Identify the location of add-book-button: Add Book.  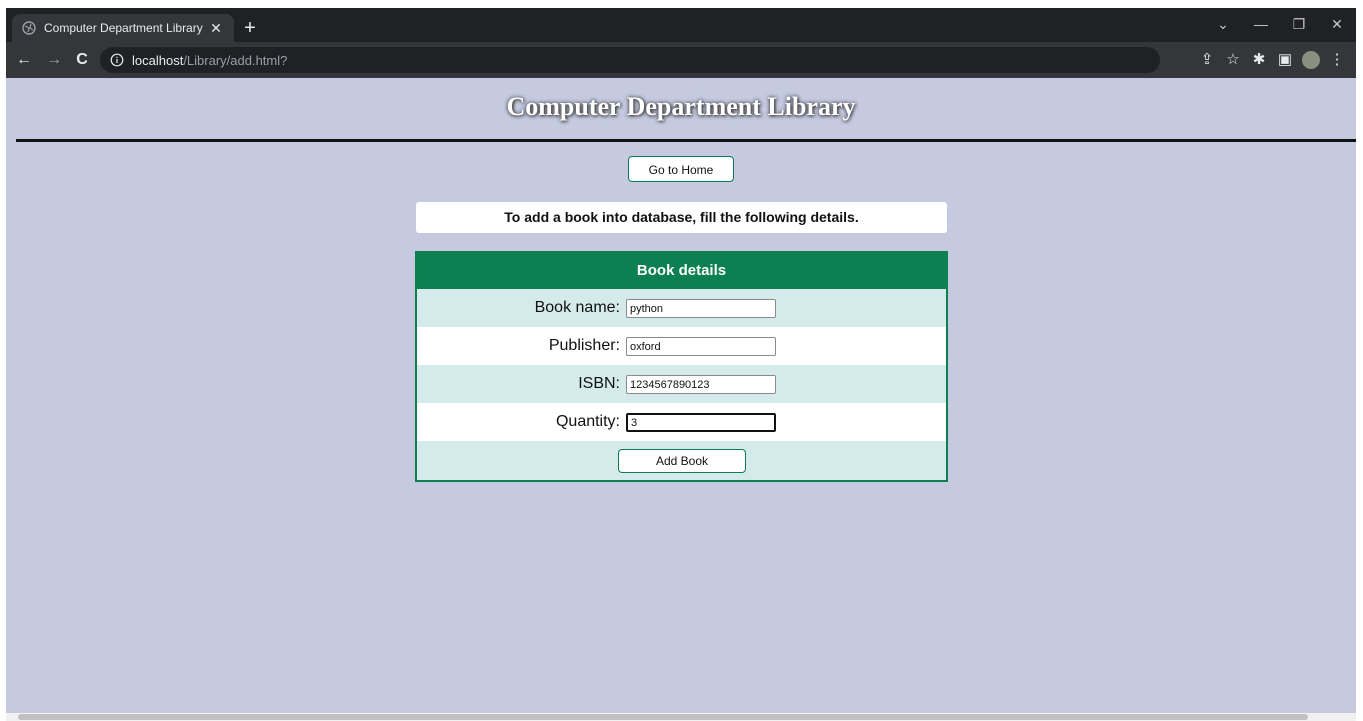
(682, 461).